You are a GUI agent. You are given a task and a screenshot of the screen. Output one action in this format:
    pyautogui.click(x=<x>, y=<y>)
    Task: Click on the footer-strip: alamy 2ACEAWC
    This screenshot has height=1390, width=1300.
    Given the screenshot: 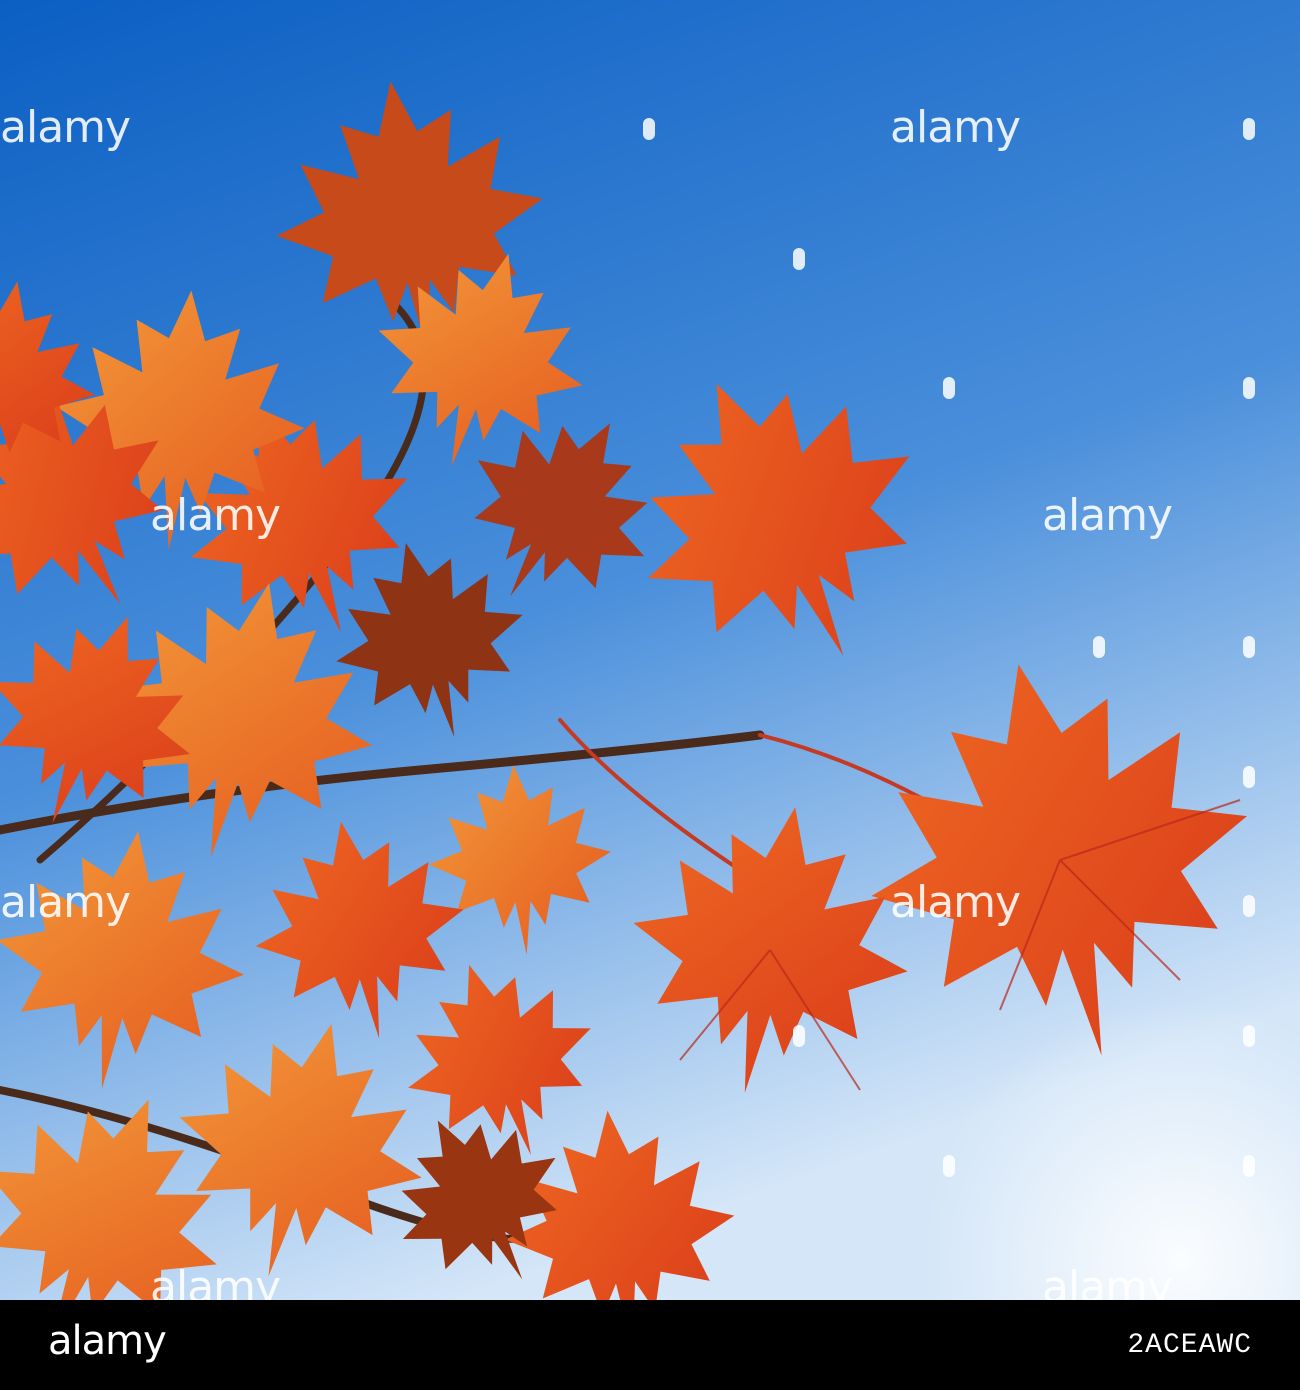 What is the action you would take?
    pyautogui.click(x=650, y=1345)
    